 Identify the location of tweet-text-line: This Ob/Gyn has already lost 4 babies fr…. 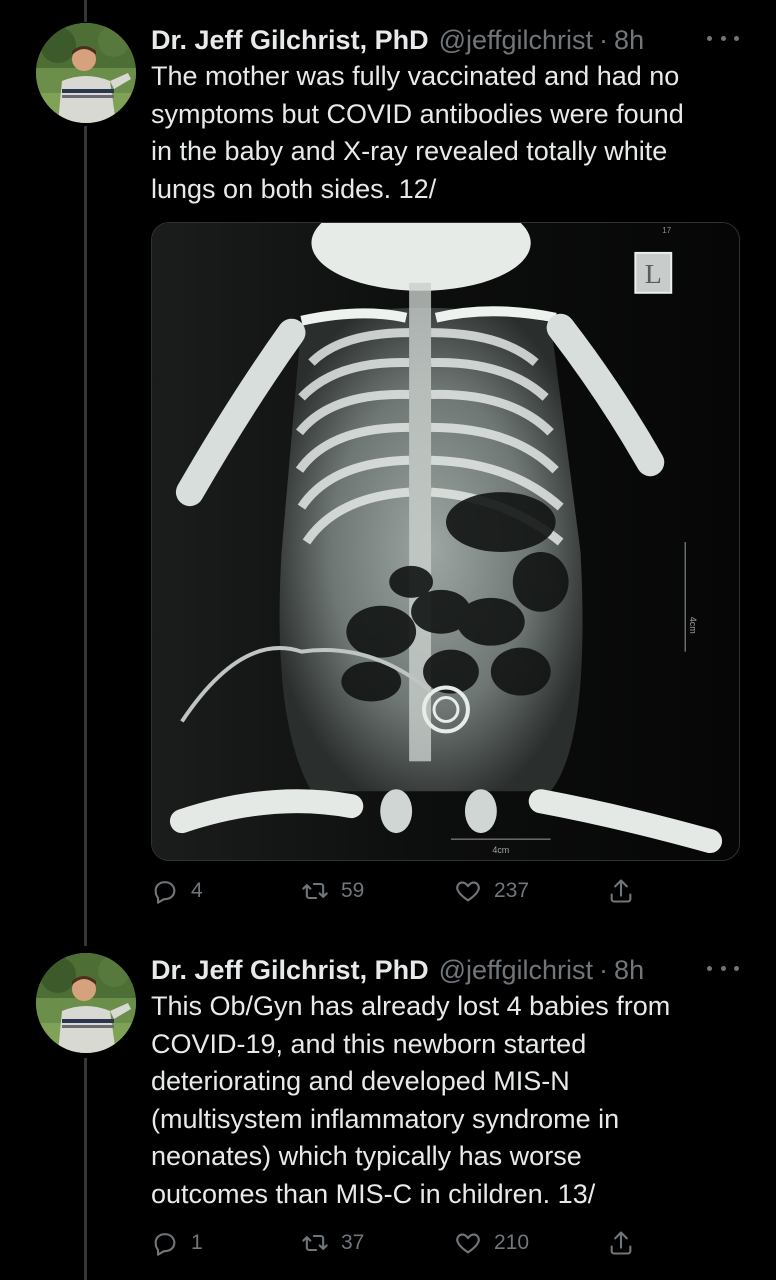
(411, 1006).